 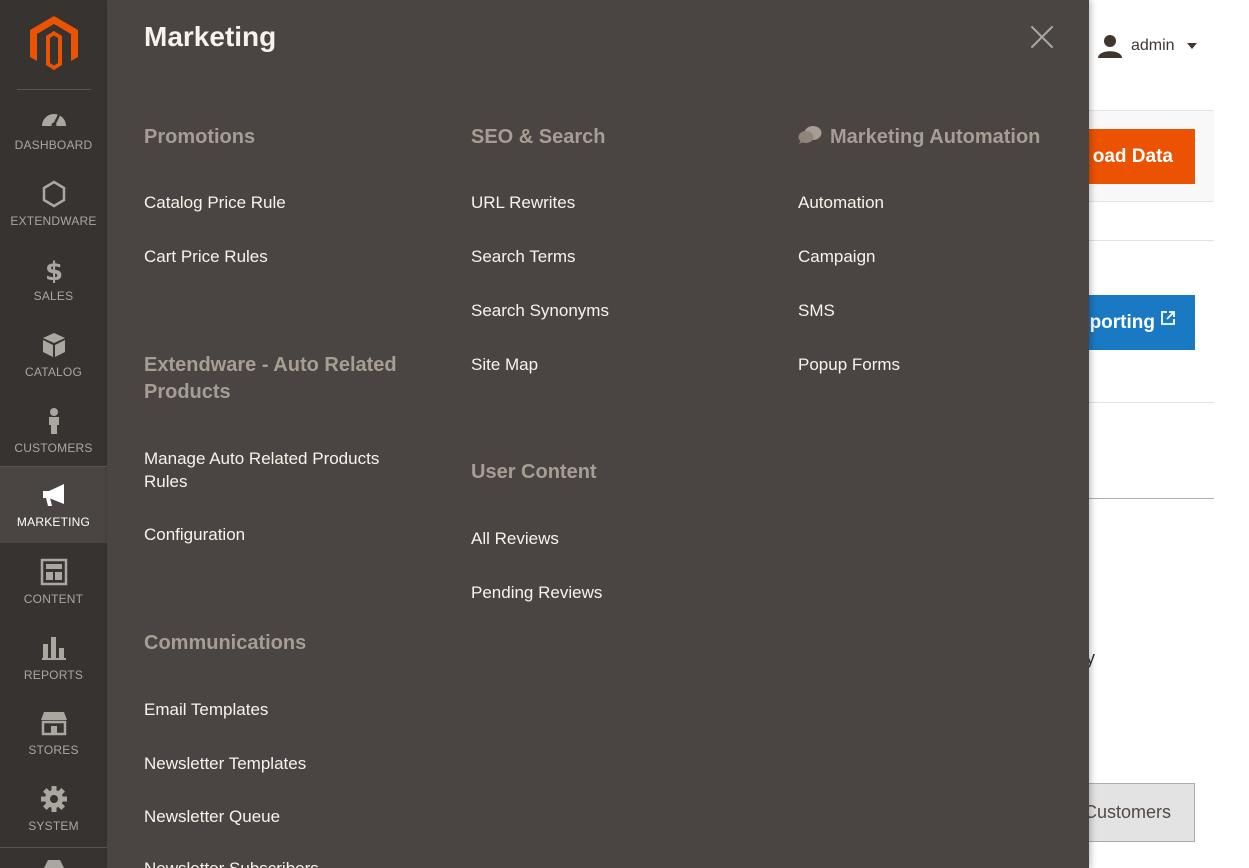 What do you see at coordinates (1132, 156) in the screenshot?
I see `reload-data-button-label: oad Data` at bounding box center [1132, 156].